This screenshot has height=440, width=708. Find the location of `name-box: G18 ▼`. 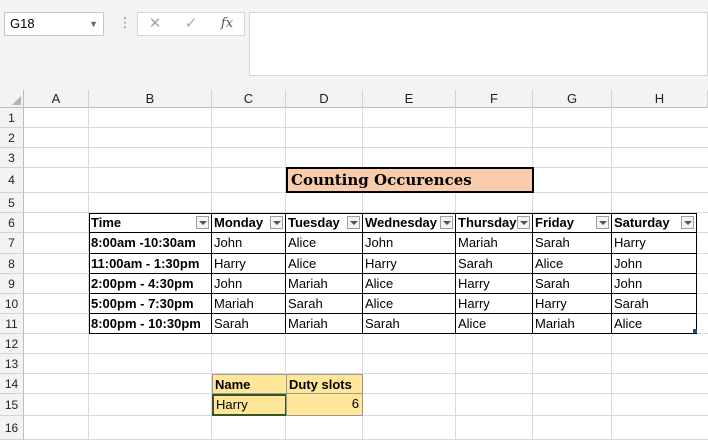

name-box: G18 ▼ is located at coordinates (54, 24).